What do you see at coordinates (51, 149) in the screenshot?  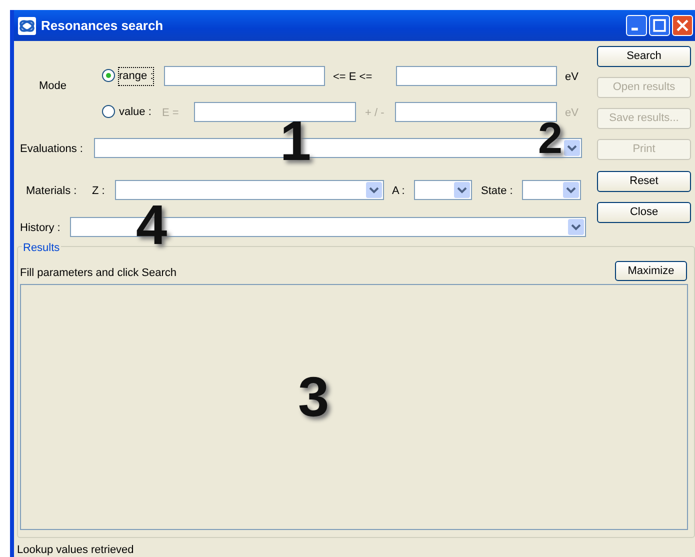 I see `evaluations-label: Evaluations :` at bounding box center [51, 149].